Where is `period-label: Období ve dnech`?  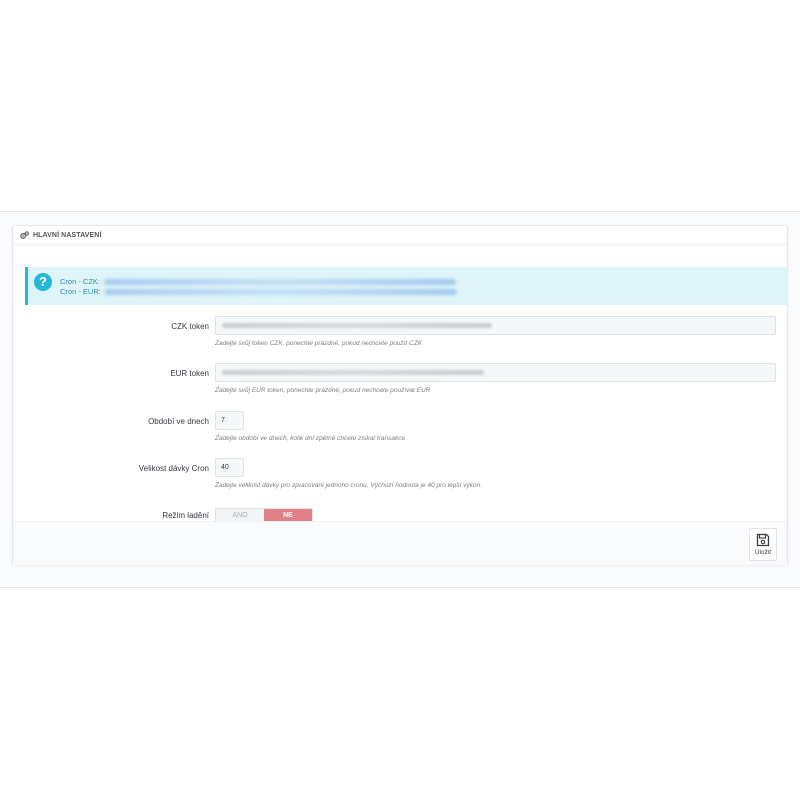 period-label: Období ve dnech is located at coordinates (178, 421).